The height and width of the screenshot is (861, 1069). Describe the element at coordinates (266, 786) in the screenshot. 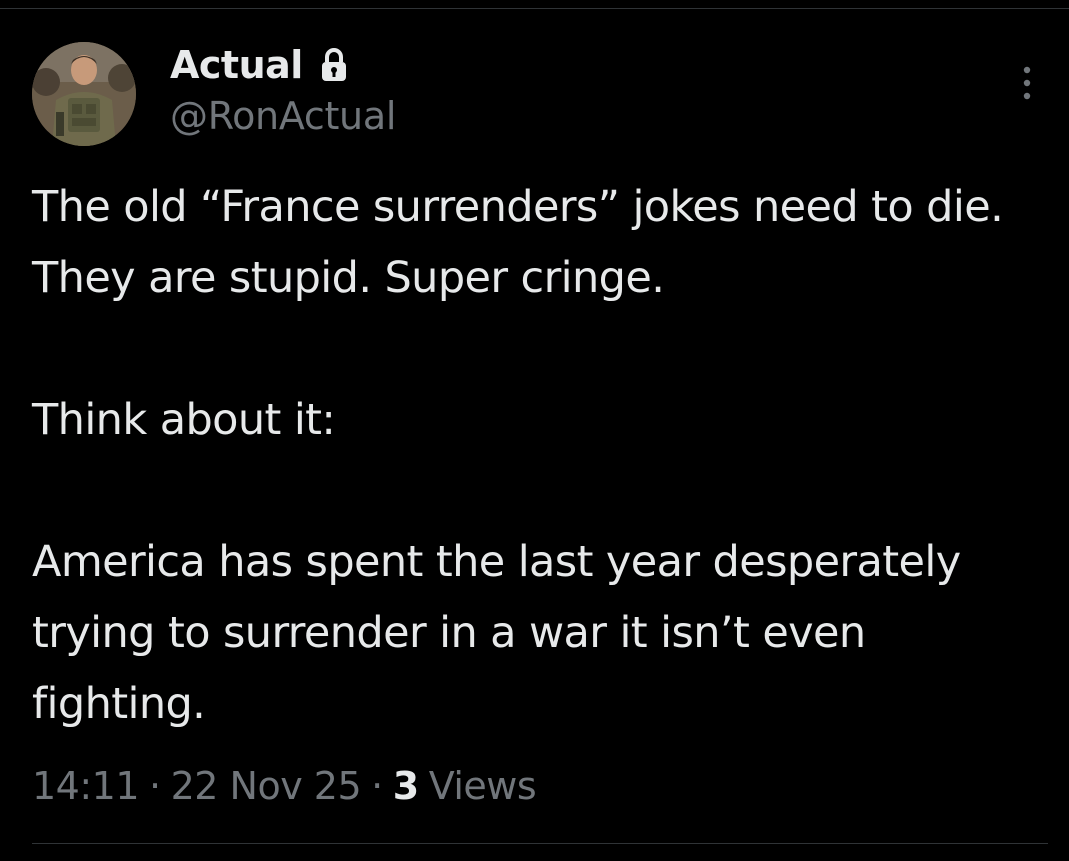

I see `tweet-date: 22 Nov 25` at that location.